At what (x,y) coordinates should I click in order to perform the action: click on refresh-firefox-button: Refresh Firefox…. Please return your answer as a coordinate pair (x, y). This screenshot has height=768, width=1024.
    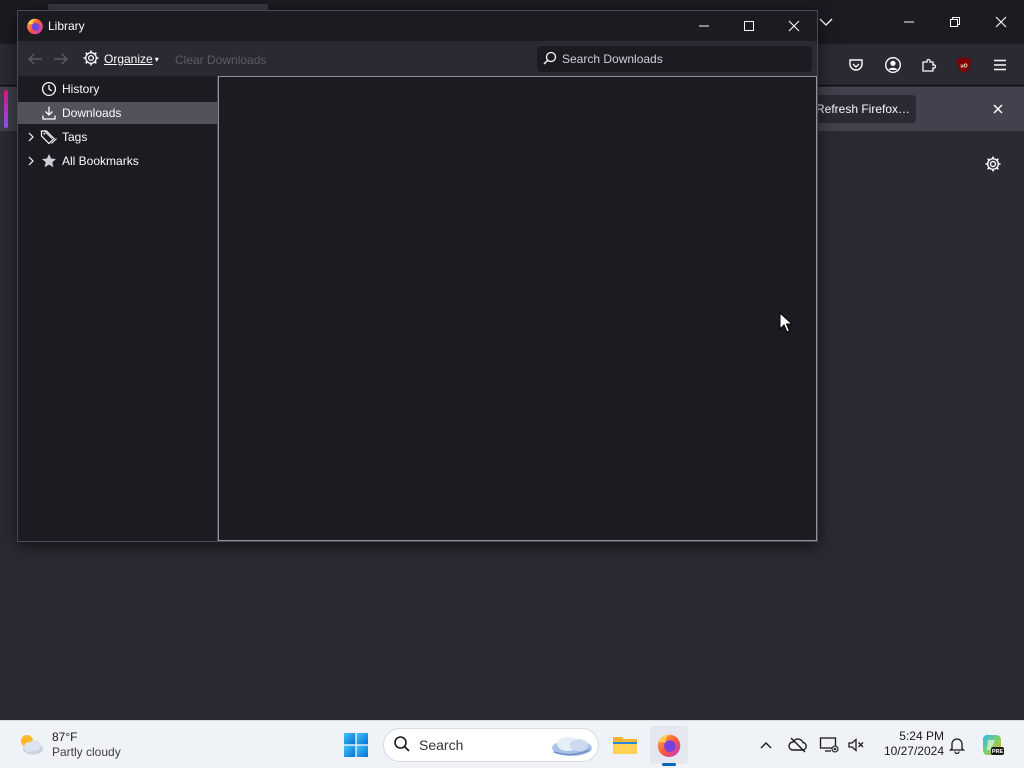
    Looking at the image, I should click on (863, 109).